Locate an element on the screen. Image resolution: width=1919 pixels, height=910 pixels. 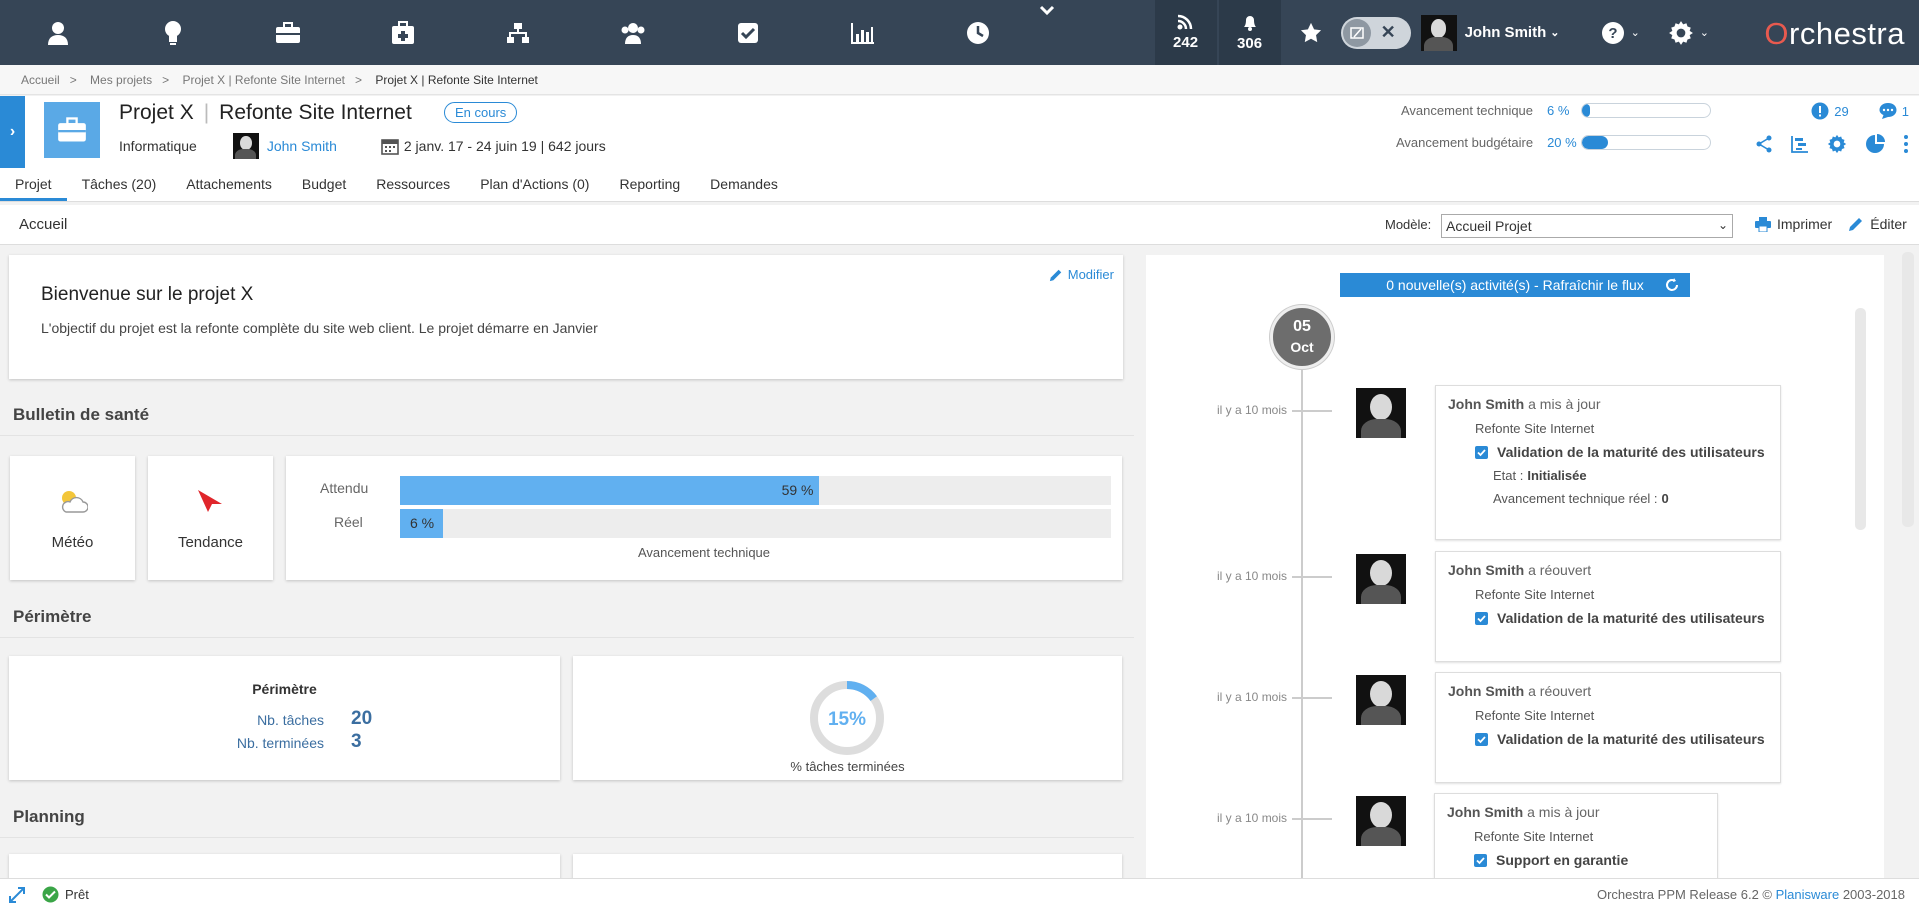
activity-avatar is located at coordinates (1381, 413).